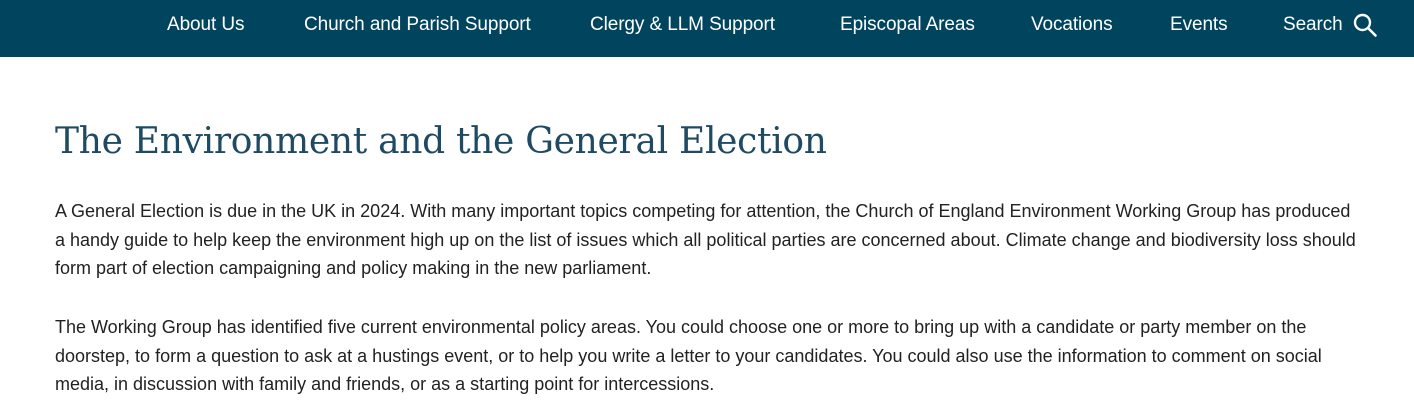 The image size is (1414, 412). Describe the element at coordinates (682, 24) in the screenshot. I see `nav-item-clergy-llm-support: Clergy & LLM Support` at that location.